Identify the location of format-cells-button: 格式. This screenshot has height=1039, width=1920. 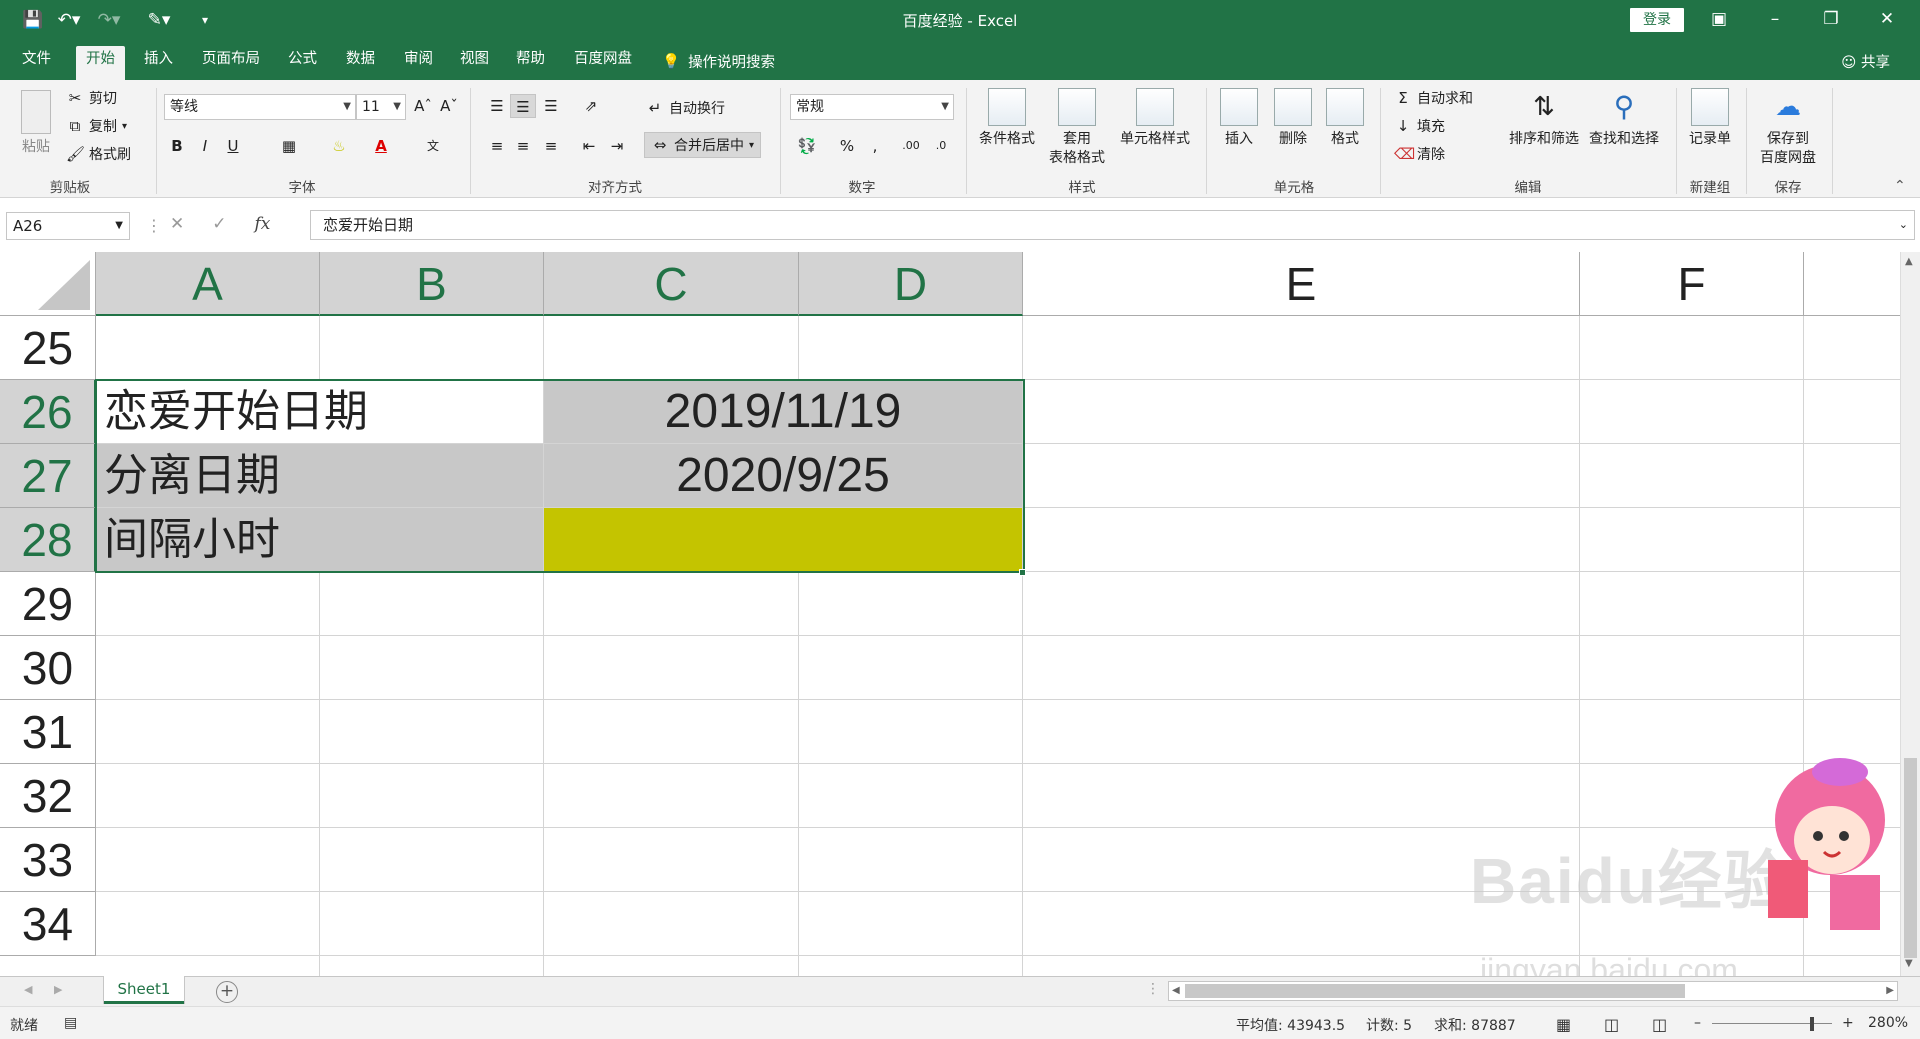
(1345, 118).